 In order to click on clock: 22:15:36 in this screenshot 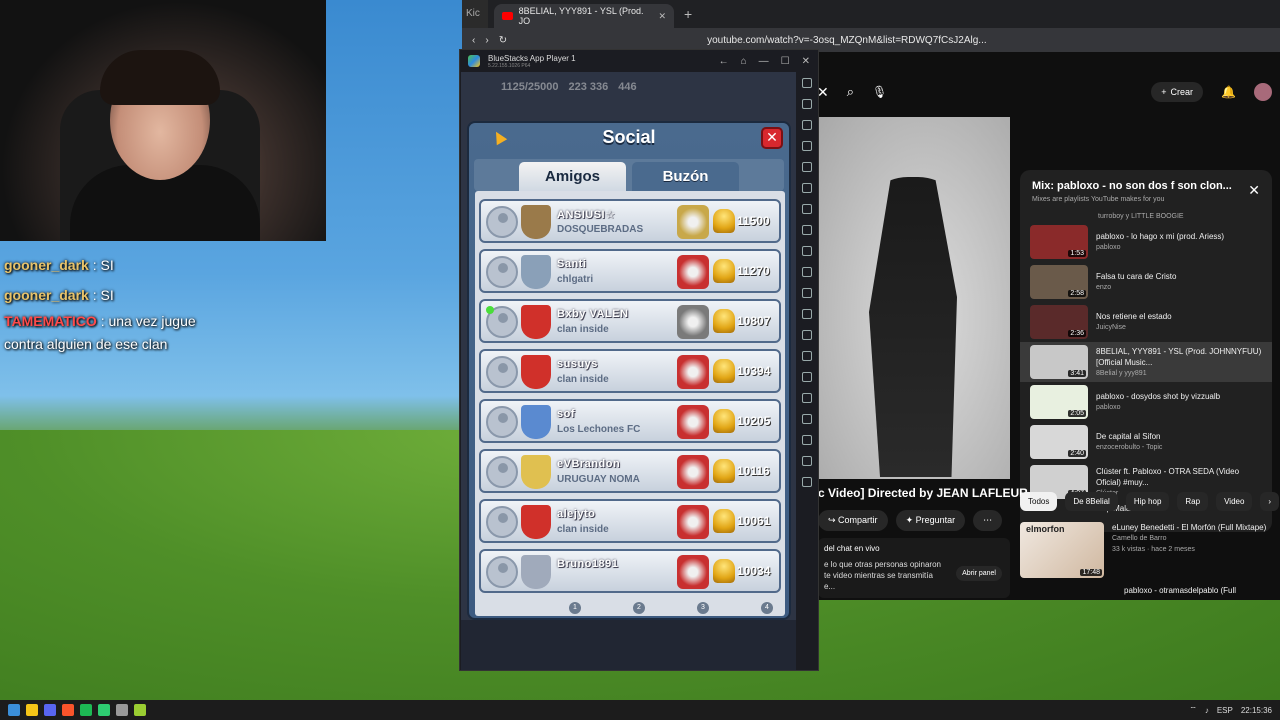, I will do `click(1256, 710)`.